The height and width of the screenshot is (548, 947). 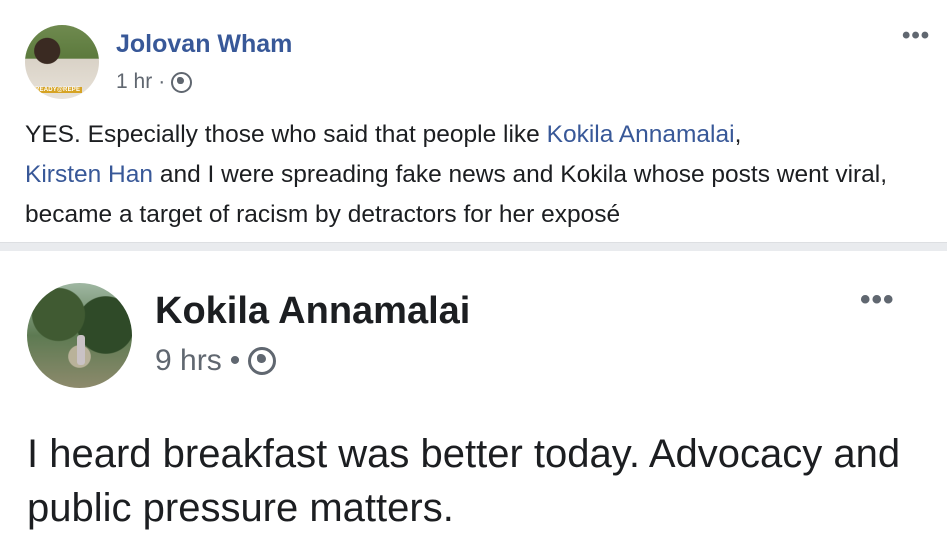 What do you see at coordinates (204, 44) in the screenshot?
I see `author-name: Jolovan Wham` at bounding box center [204, 44].